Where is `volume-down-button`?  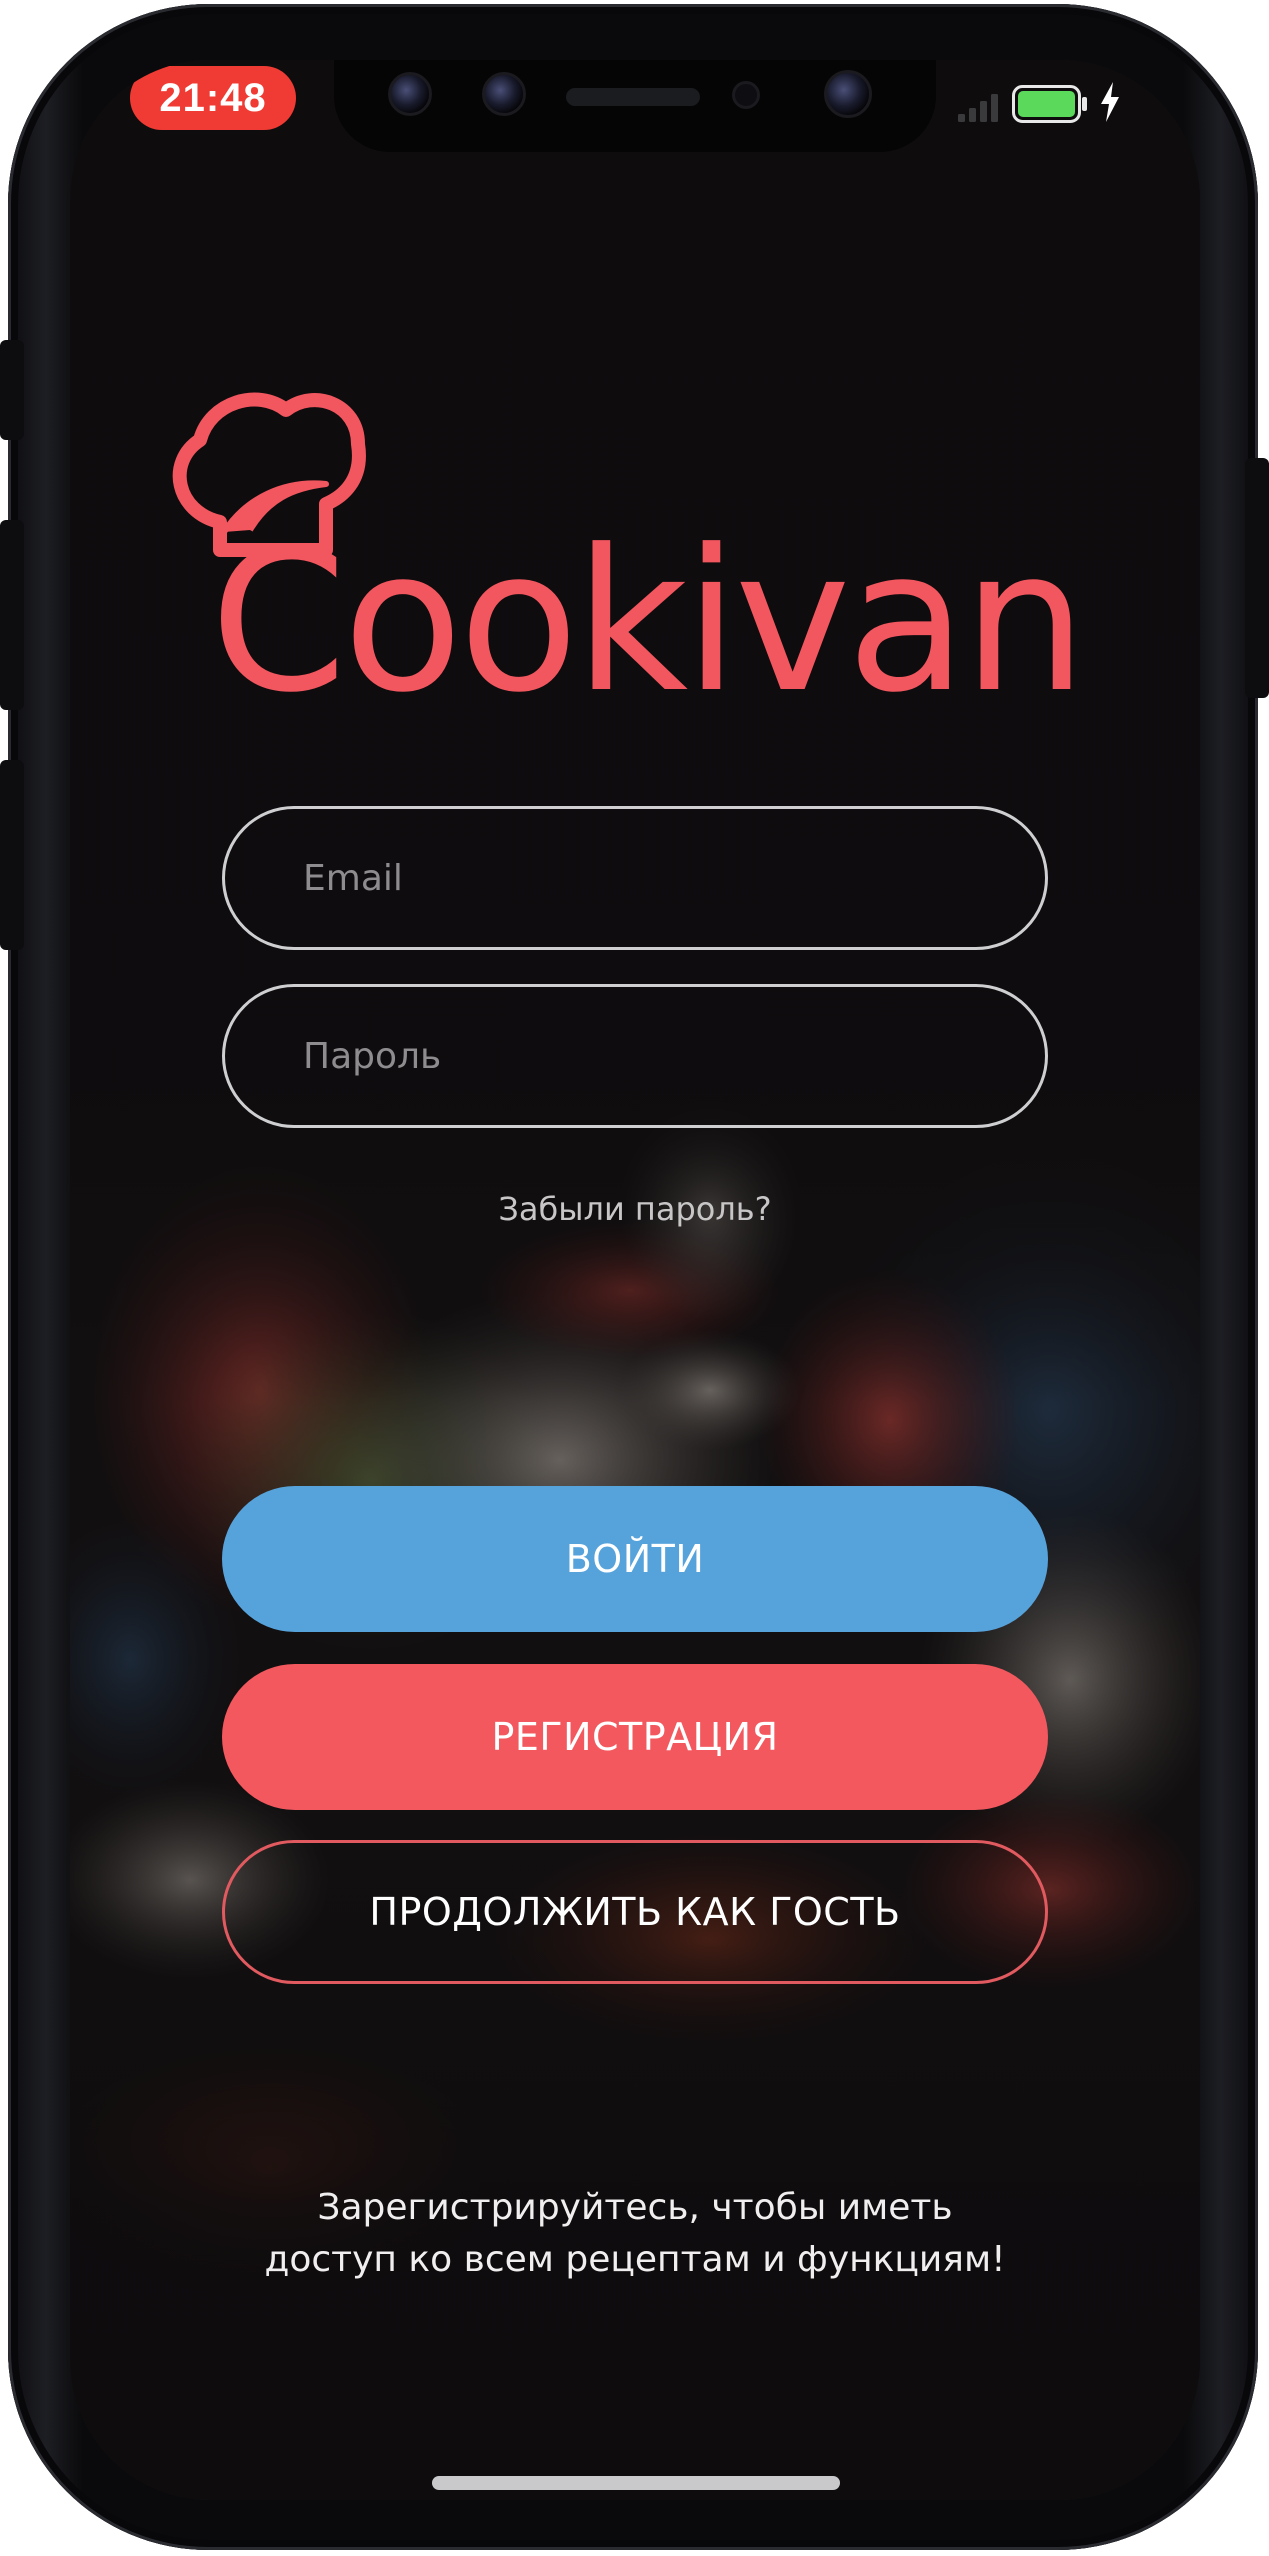 volume-down-button is located at coordinates (12, 855).